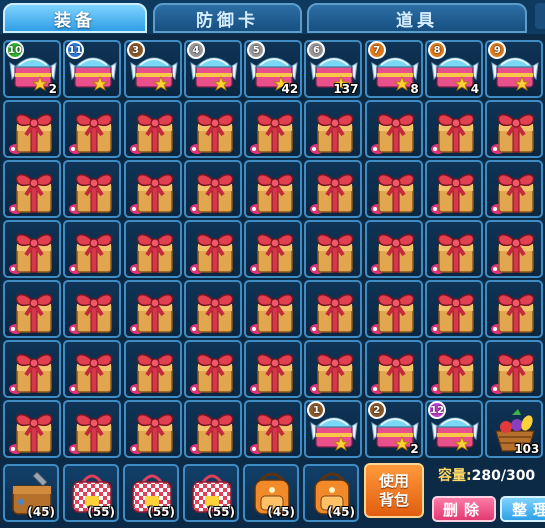 This screenshot has height=528, width=545. I want to click on item-quantity: 103, so click(527, 449).